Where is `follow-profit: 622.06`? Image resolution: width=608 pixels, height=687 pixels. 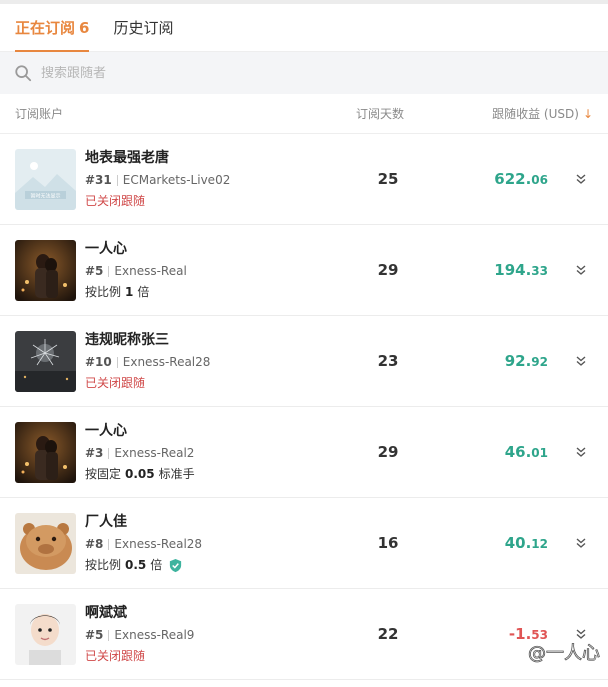
follow-profit: 622.06 is located at coordinates (521, 179).